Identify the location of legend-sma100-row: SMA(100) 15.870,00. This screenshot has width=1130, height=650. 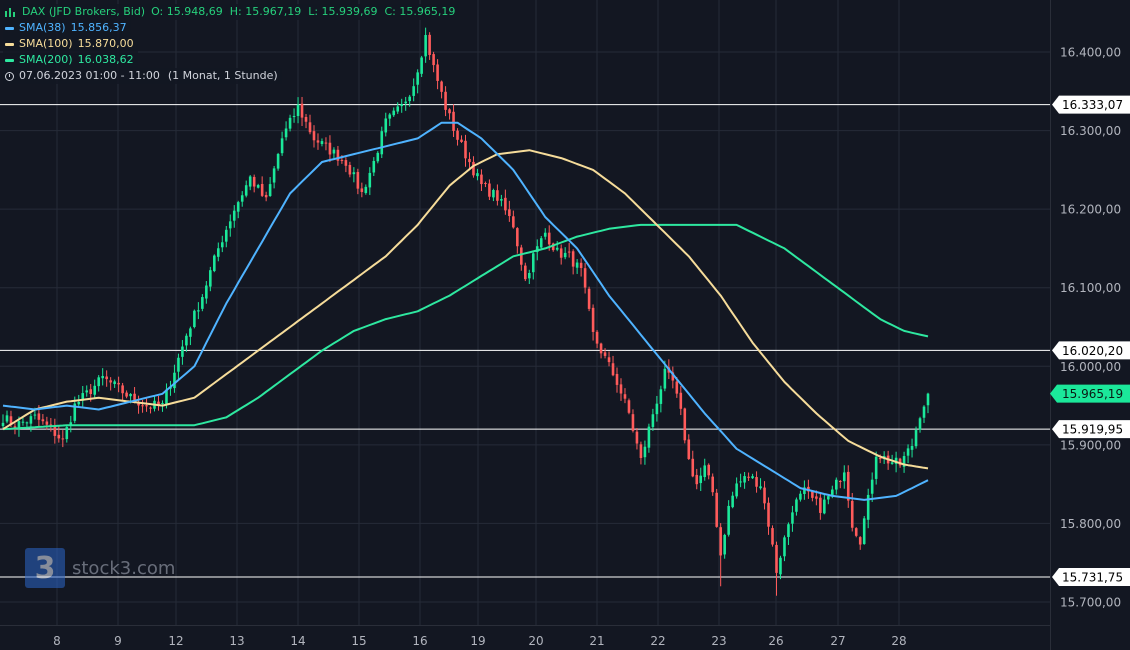
(231, 44).